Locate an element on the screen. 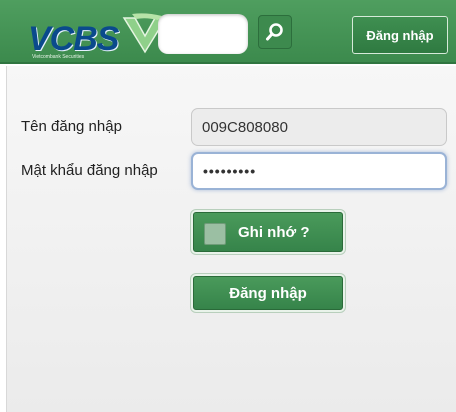 The width and height of the screenshot is (456, 412). remember-me-toggle: Ghi nhớ ? is located at coordinates (268, 232).